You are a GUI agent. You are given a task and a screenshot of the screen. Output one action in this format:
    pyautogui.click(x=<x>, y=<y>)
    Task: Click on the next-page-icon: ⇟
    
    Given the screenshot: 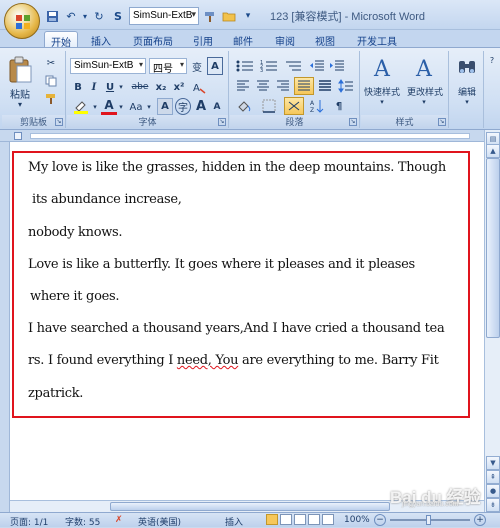 What is the action you would take?
    pyautogui.click(x=493, y=505)
    